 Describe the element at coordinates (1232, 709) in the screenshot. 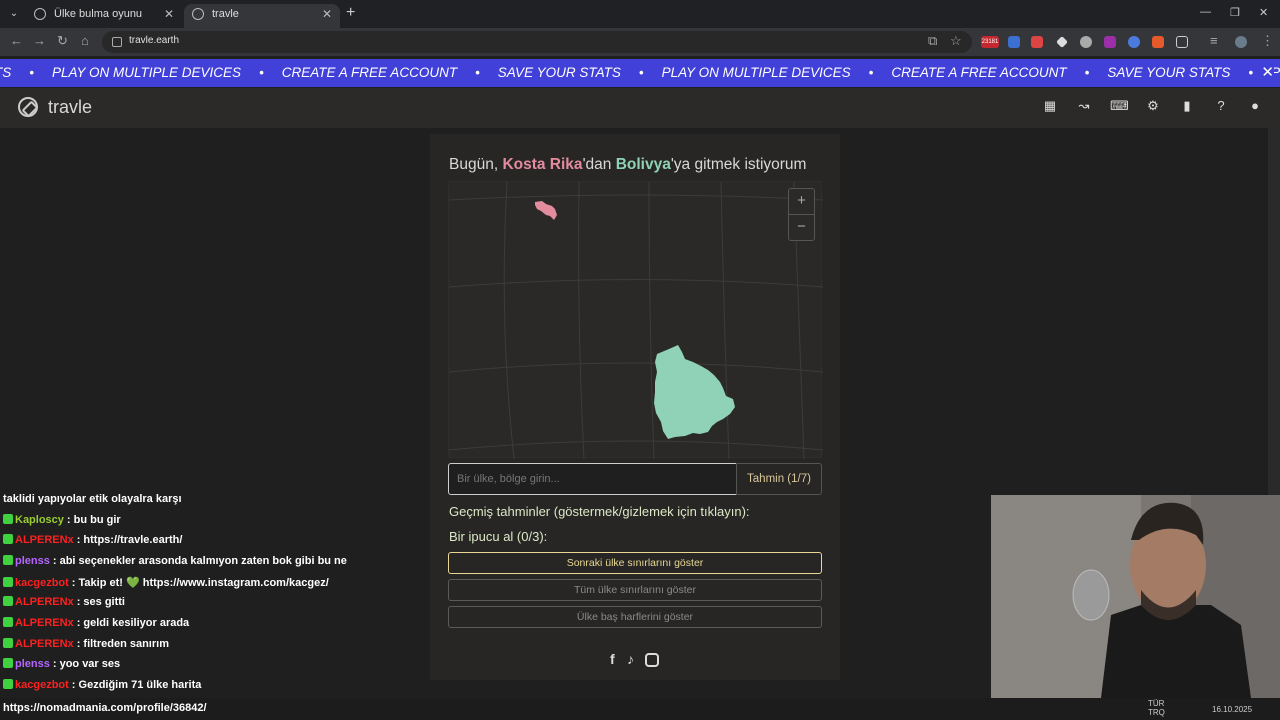

I see `tray-date: 16.10.2025` at that location.